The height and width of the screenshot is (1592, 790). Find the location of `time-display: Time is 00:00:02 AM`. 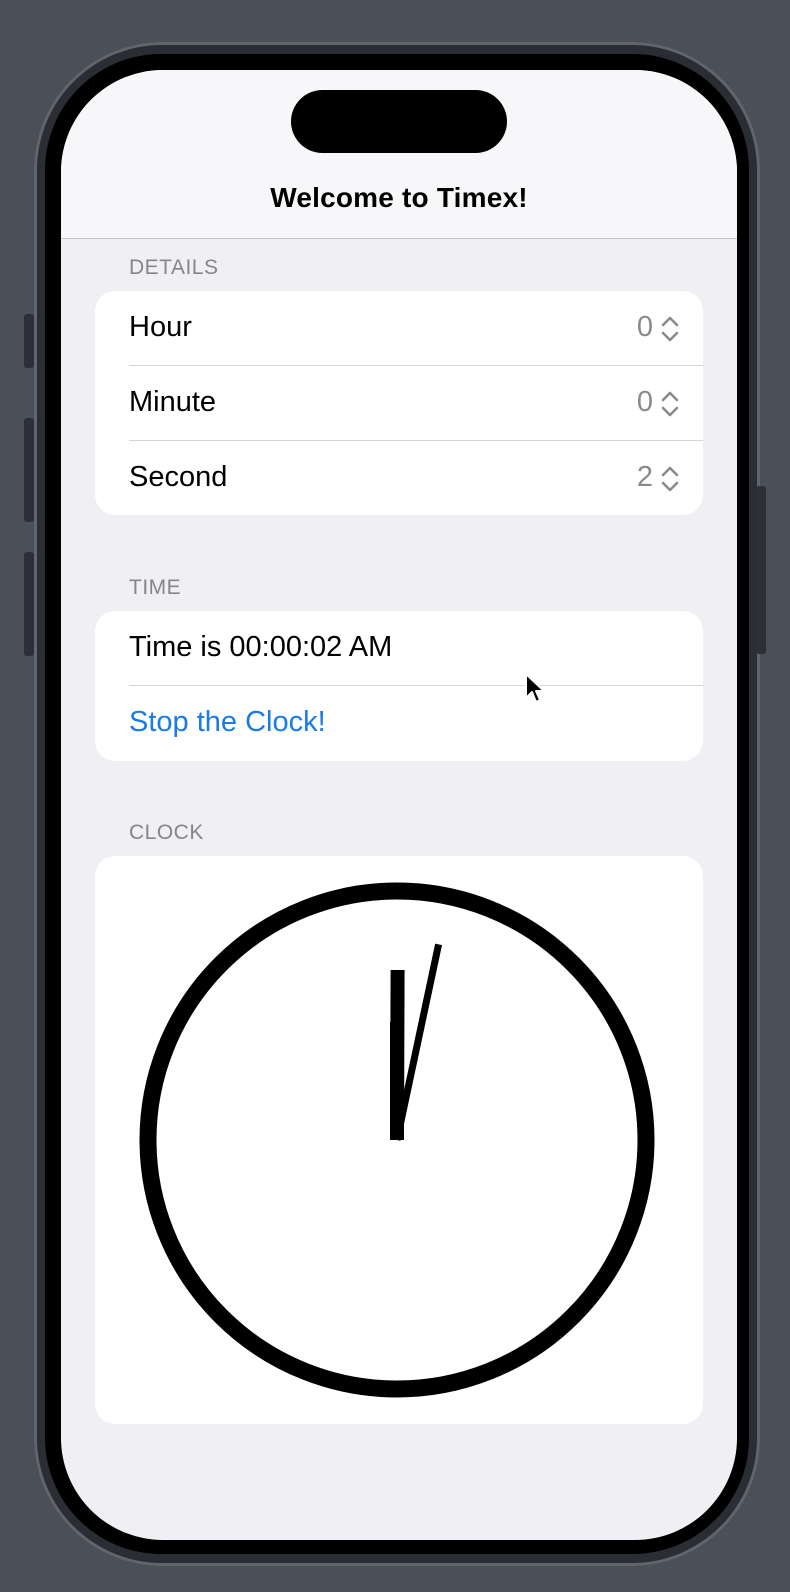

time-display: Time is 00:00:02 AM is located at coordinates (261, 647).